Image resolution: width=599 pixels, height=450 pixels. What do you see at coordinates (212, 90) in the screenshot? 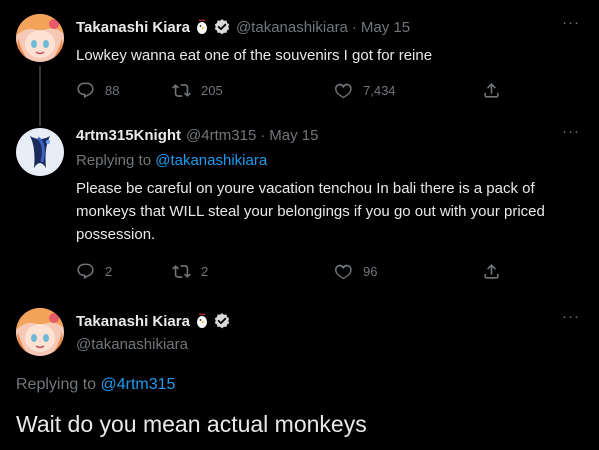
I see `retweet-count: 205` at bounding box center [212, 90].